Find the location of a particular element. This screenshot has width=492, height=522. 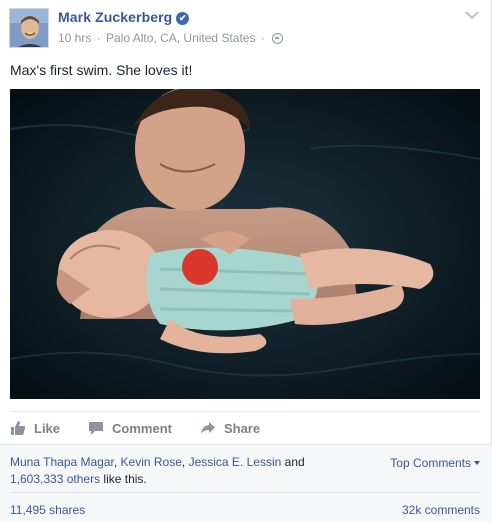

author-name: Mark Zuckerberg ✔ is located at coordinates (124, 17).